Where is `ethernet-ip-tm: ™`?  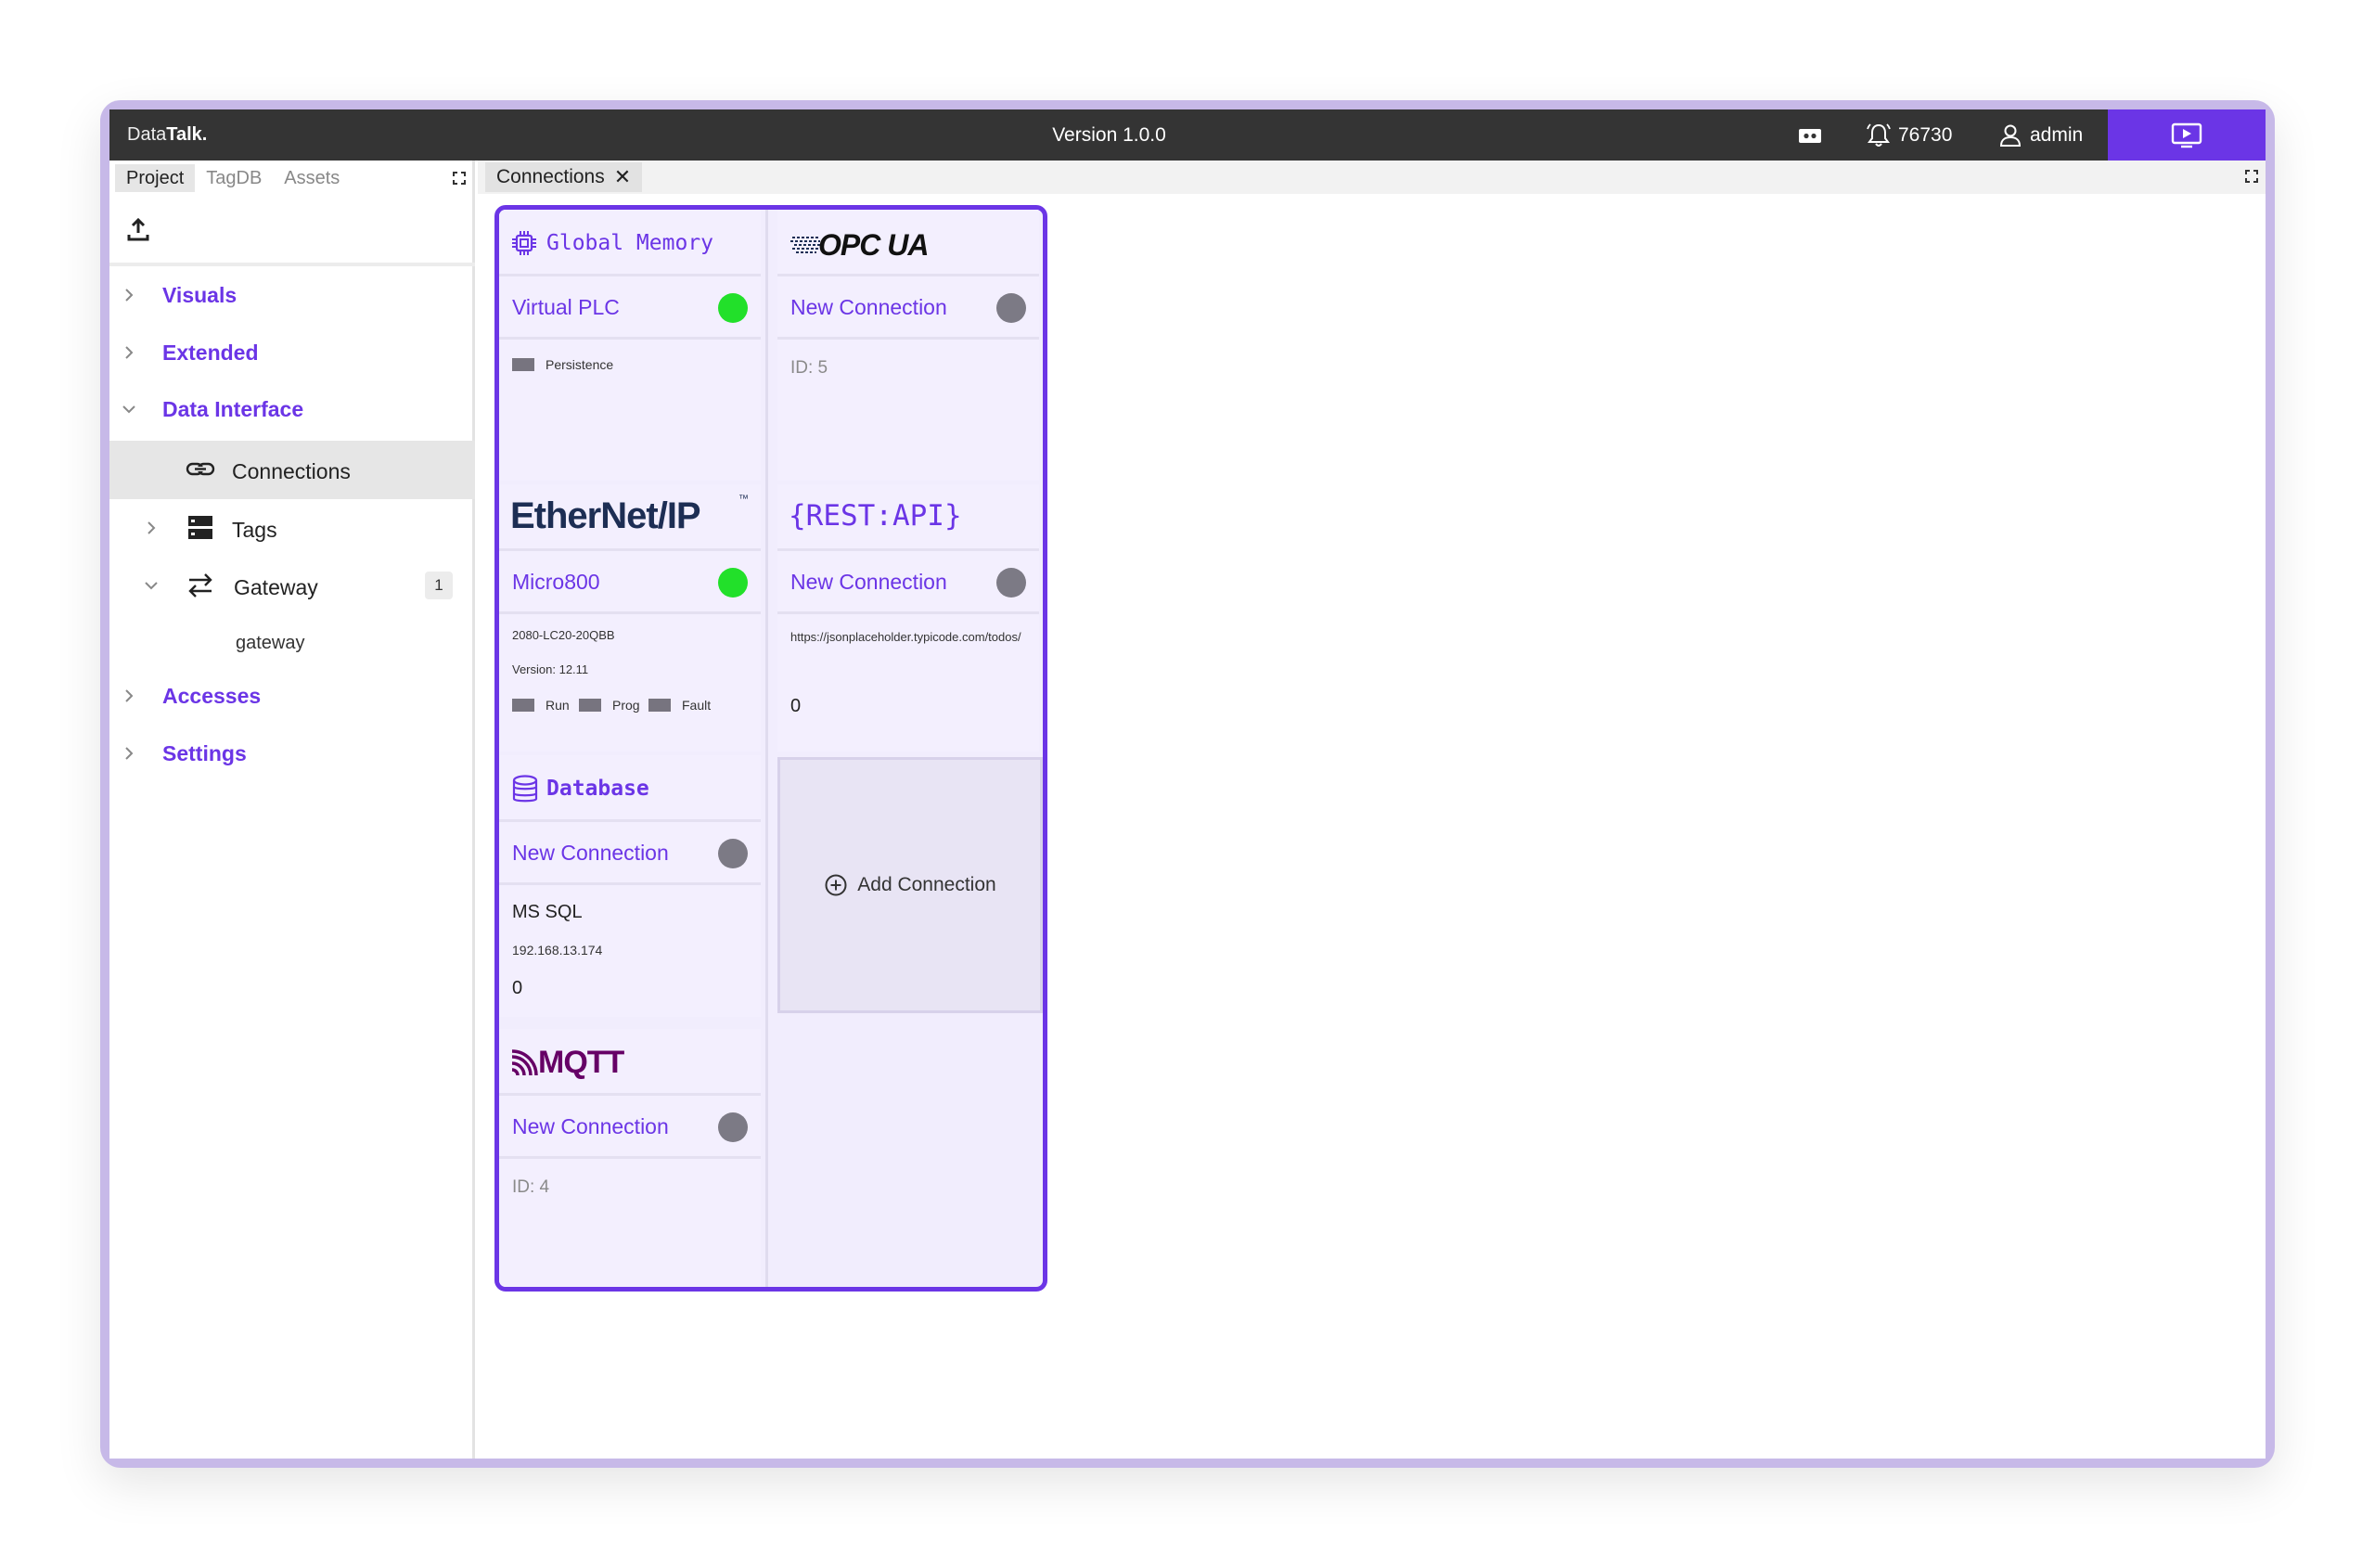
ethernet-ip-tm: ™ is located at coordinates (743, 499).